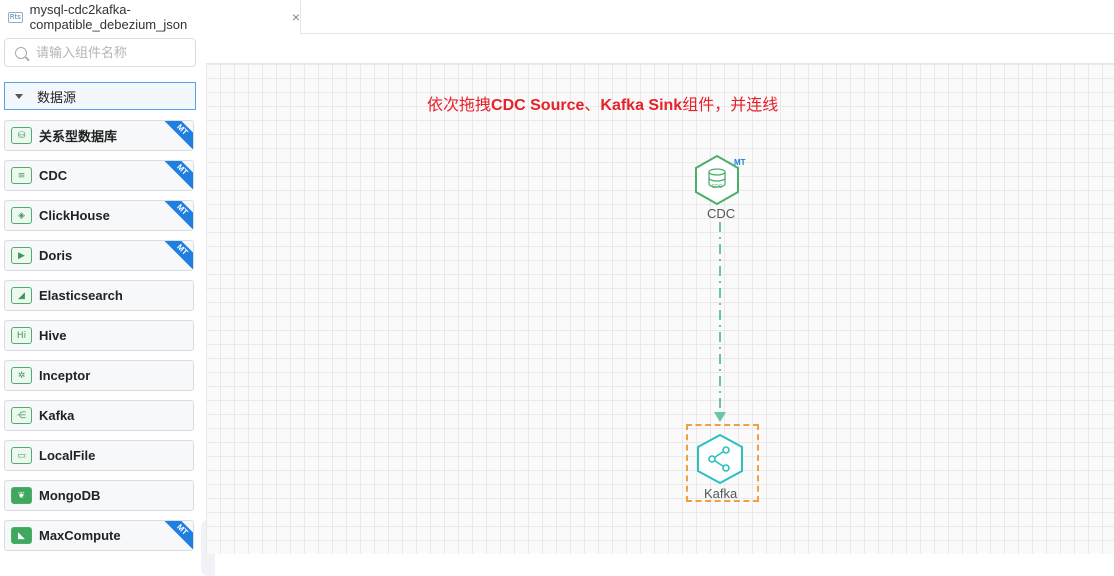 This screenshot has width=1114, height=576. I want to click on component-item-label: MaxCompute, so click(80, 535).